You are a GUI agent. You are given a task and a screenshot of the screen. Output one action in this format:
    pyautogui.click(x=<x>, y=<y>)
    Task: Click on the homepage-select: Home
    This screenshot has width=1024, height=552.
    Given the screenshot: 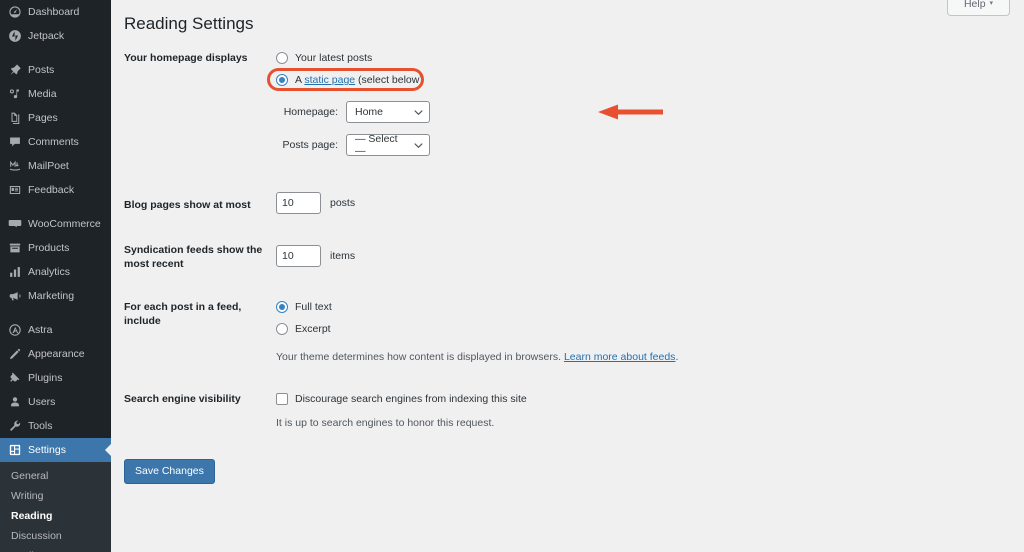 What is the action you would take?
    pyautogui.click(x=388, y=112)
    